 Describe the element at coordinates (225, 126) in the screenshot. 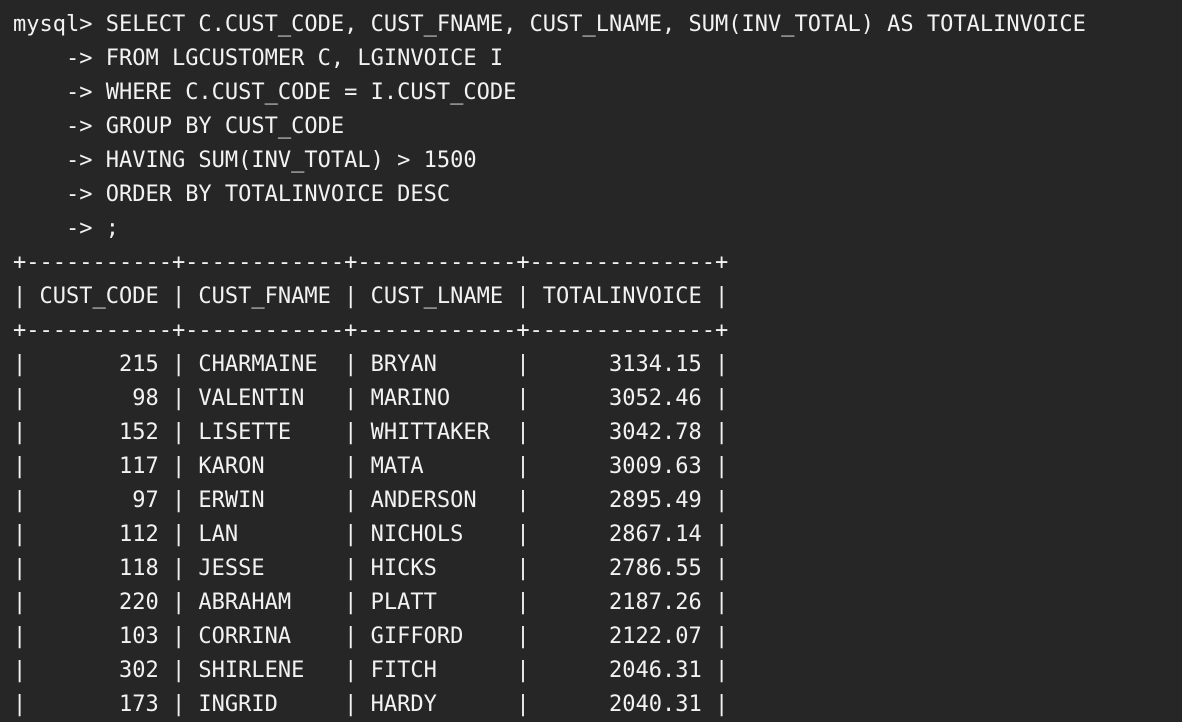

I see `query-text: GROUP BY CUST_CODE` at that location.